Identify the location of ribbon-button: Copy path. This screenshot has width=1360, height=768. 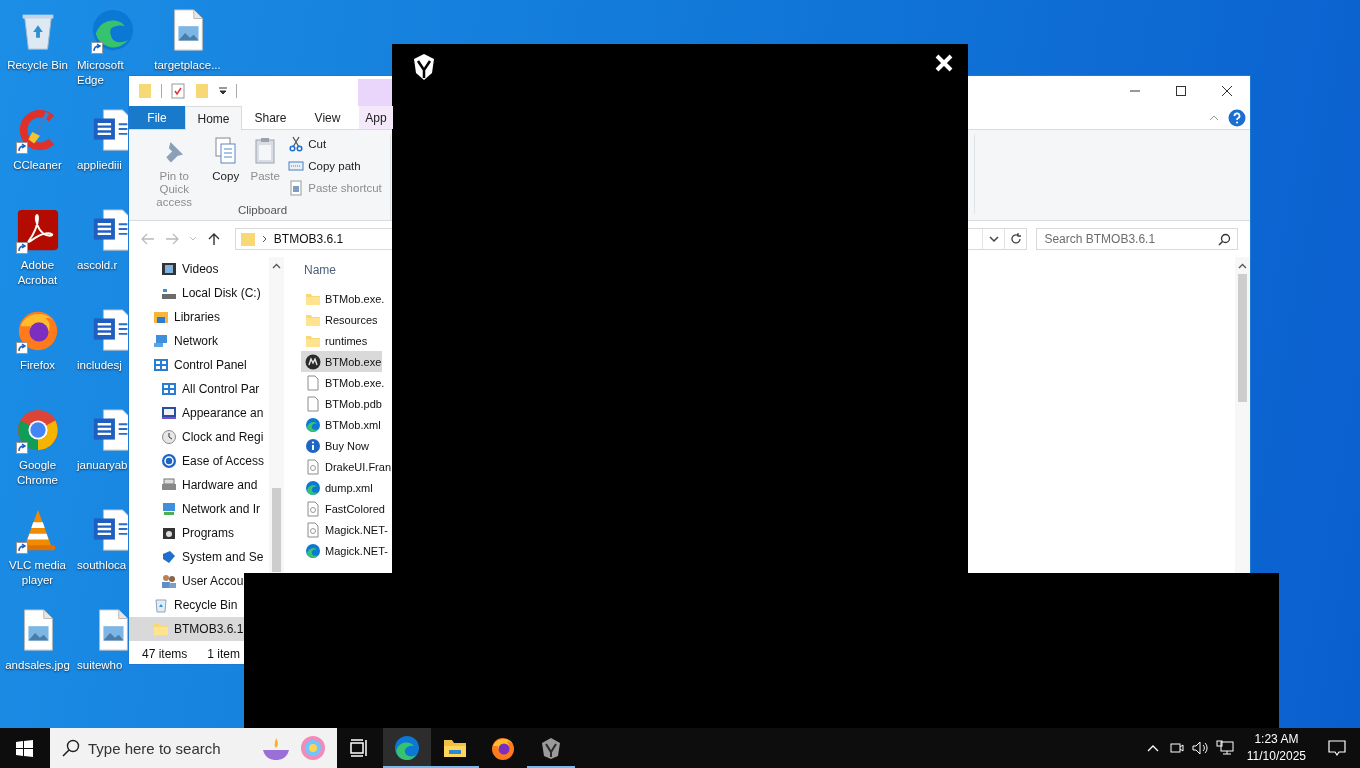
(335, 165).